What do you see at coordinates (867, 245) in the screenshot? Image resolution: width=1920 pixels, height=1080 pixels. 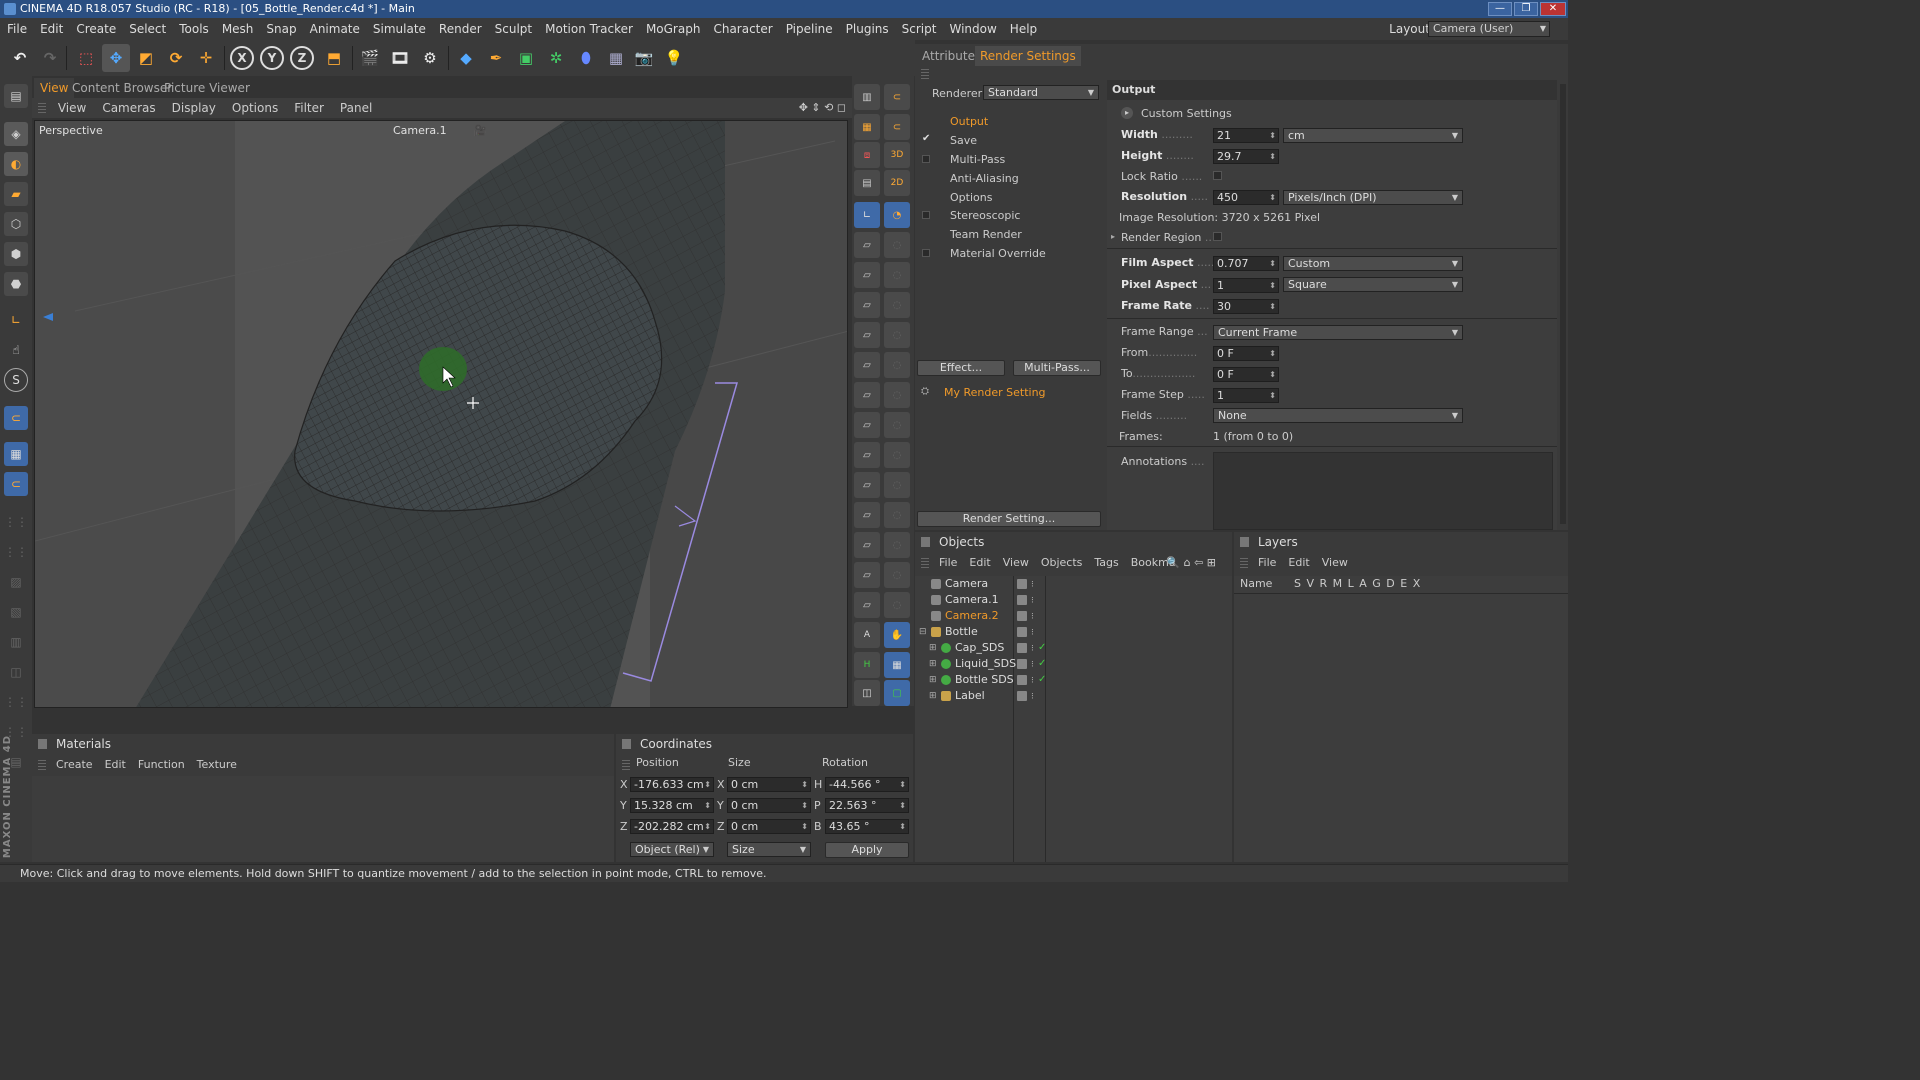 I see `polygon-tool-1-icon: ▱` at bounding box center [867, 245].